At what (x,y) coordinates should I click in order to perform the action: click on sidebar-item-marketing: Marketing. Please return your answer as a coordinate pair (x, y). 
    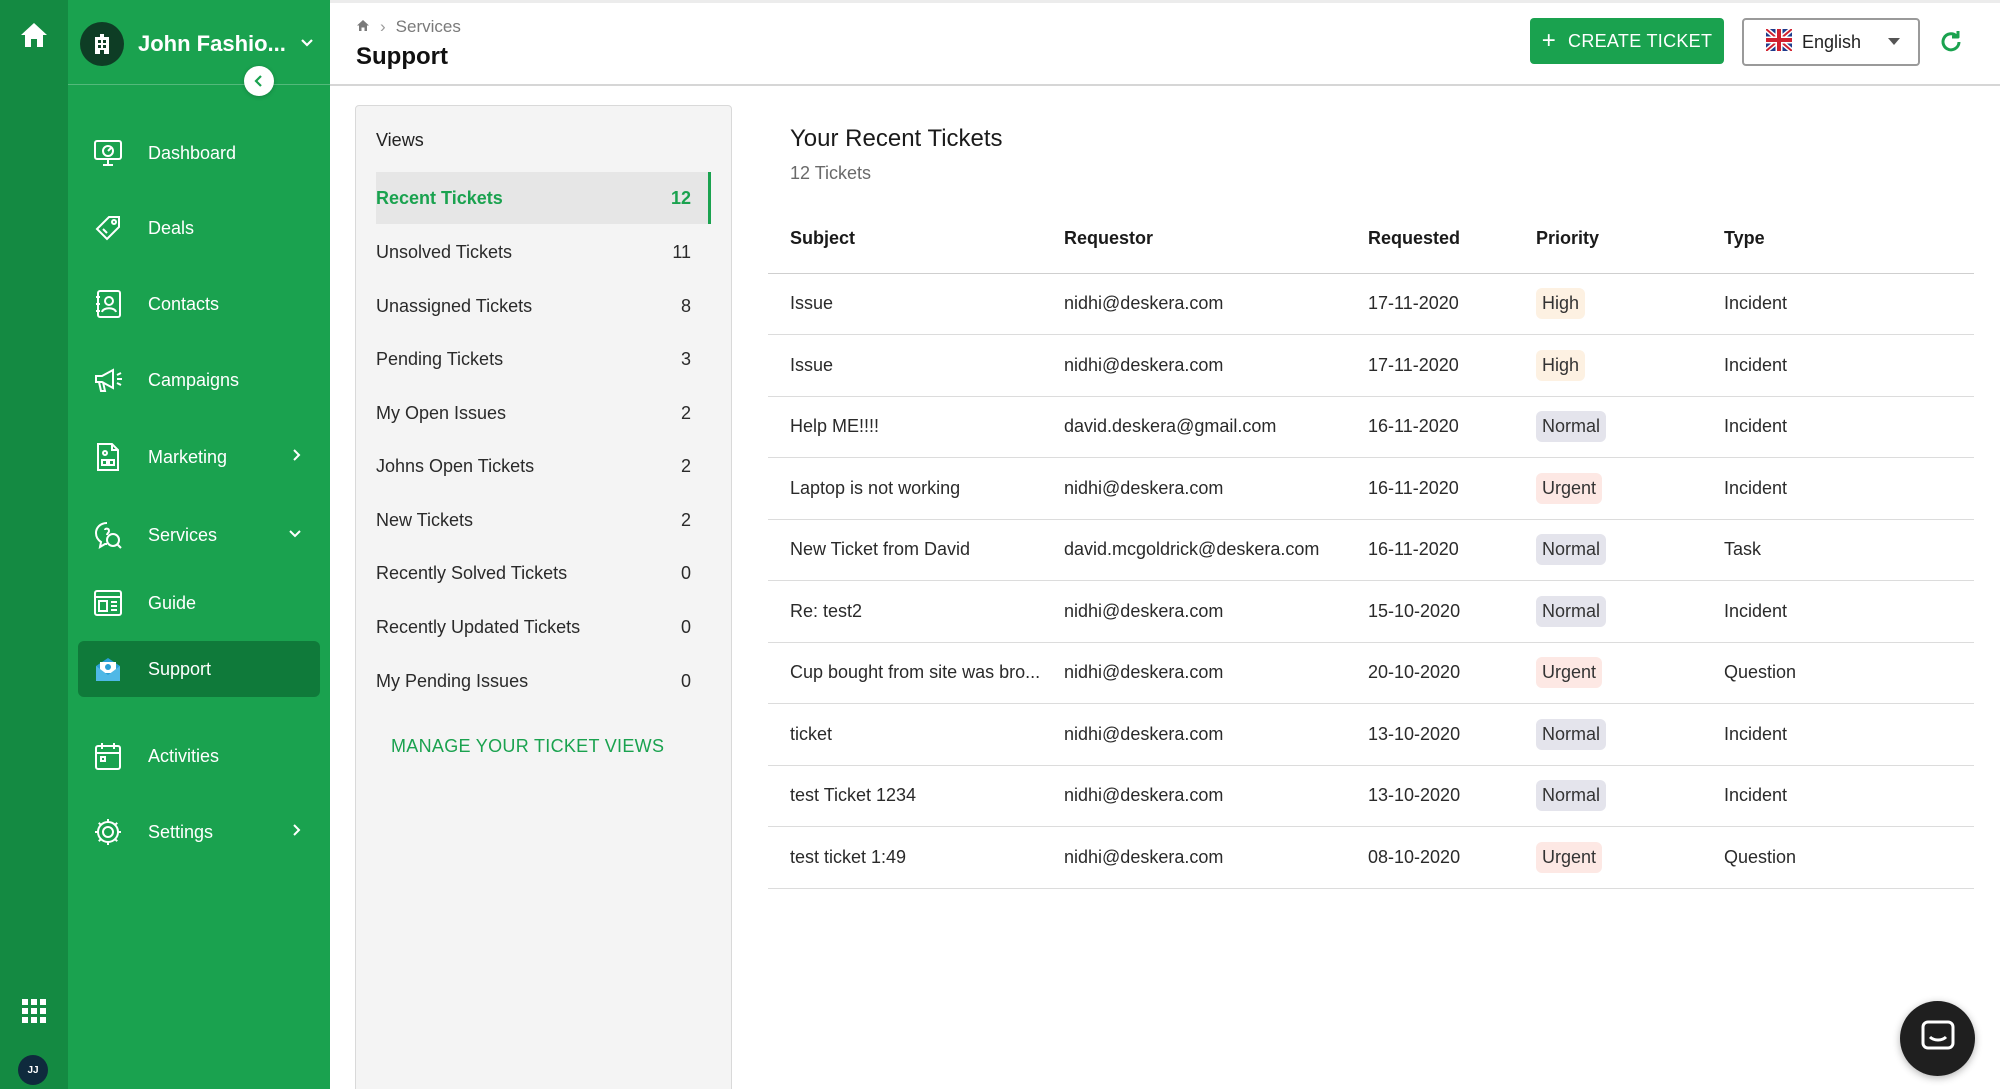
    Looking at the image, I should click on (199, 457).